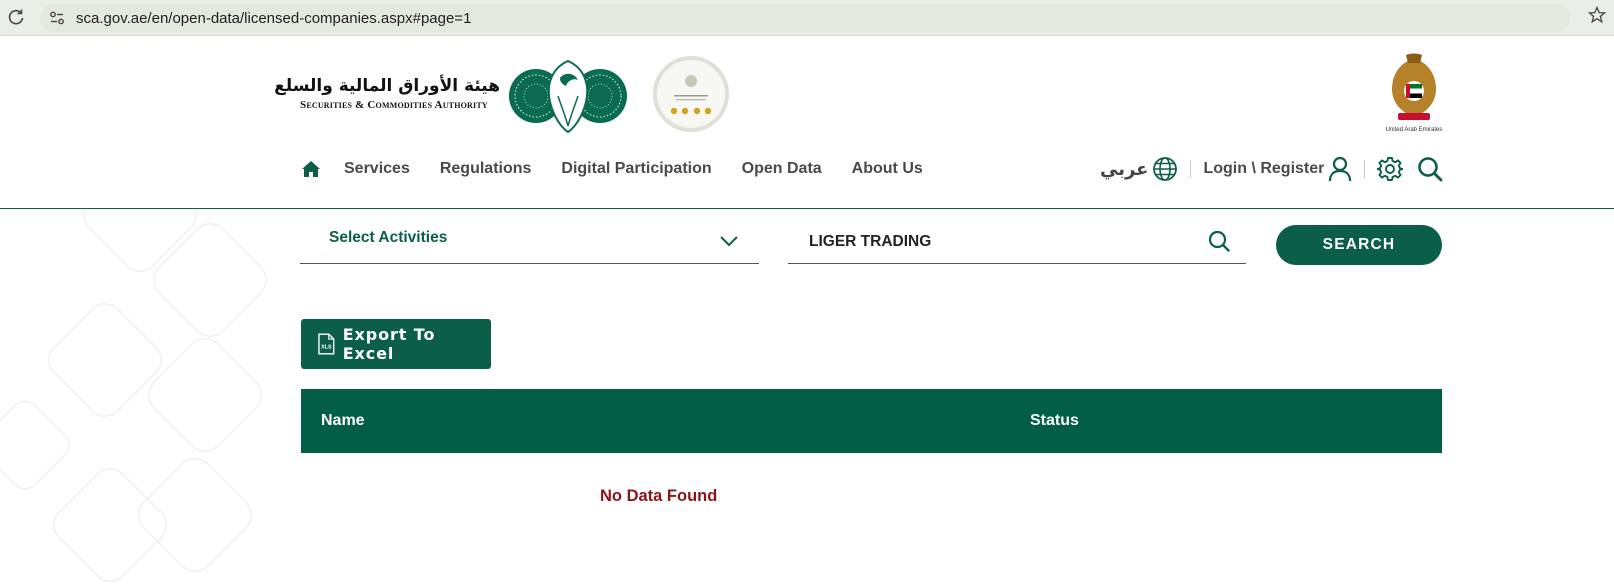 Image resolution: width=1614 pixels, height=585 pixels. What do you see at coordinates (1124, 169) in the screenshot?
I see `language-switch: عربي` at bounding box center [1124, 169].